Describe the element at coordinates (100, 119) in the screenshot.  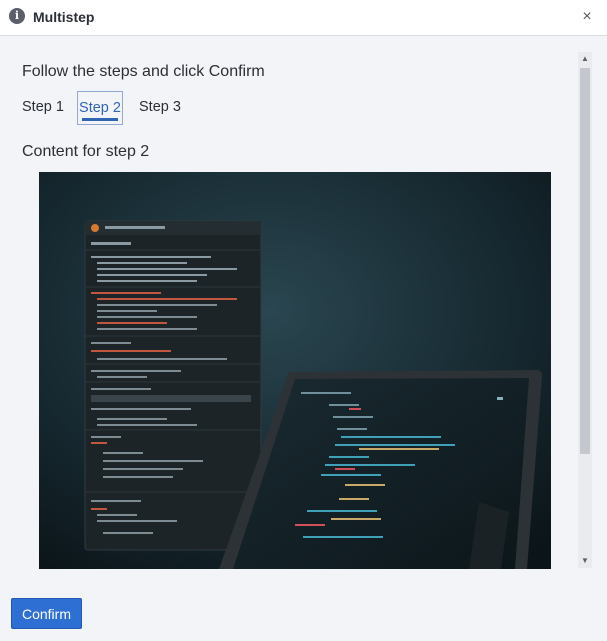
I see `tab-selected-indicator` at that location.